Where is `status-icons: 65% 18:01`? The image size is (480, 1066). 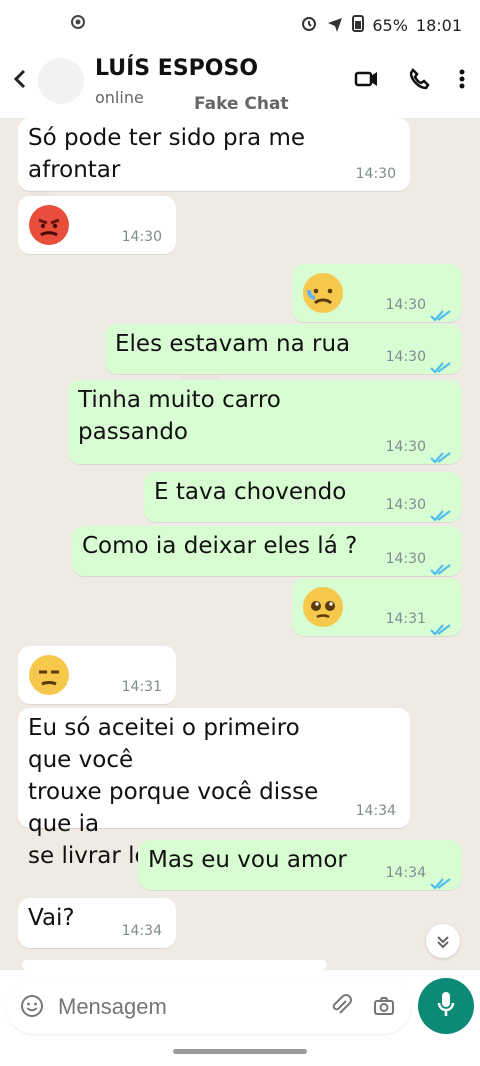
status-icons: 65% 18:01 is located at coordinates (381, 25).